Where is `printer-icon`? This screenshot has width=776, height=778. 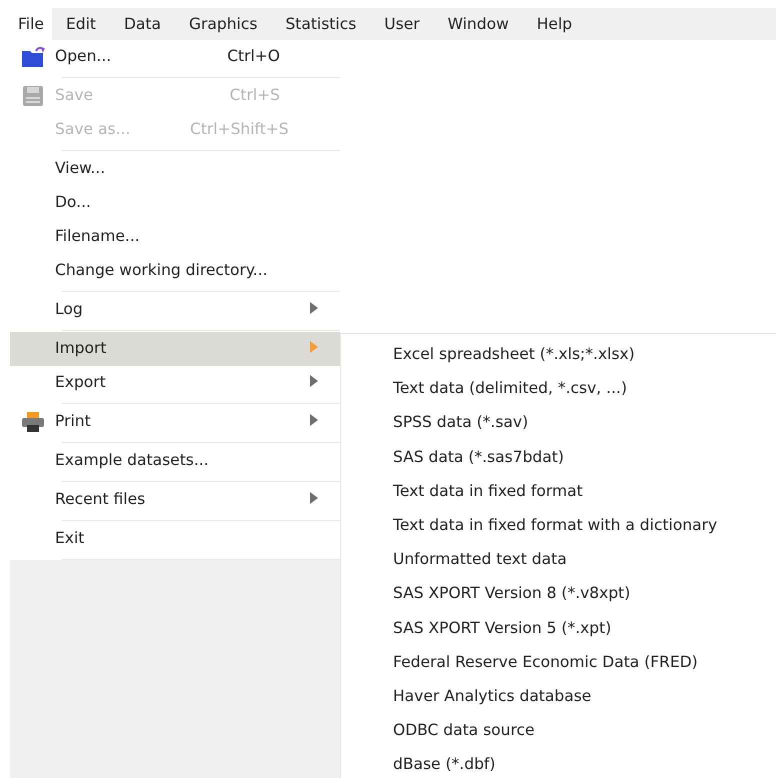 printer-icon is located at coordinates (32, 422).